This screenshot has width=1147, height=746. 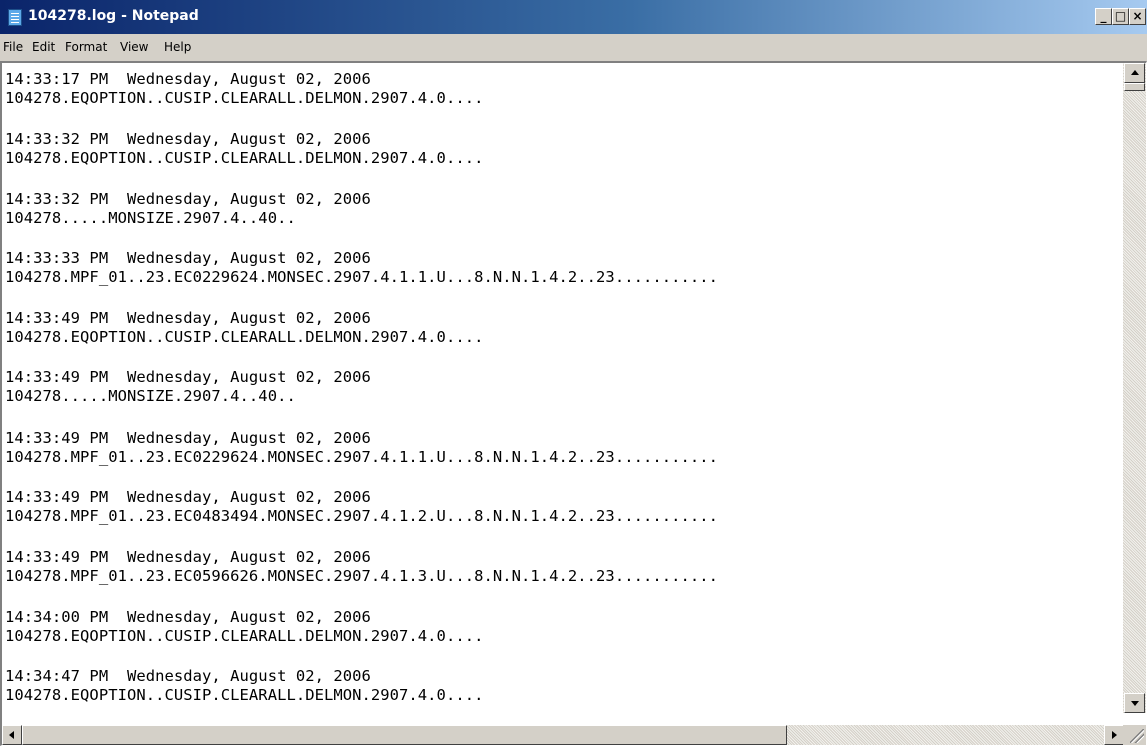 I want to click on scroll-left-button, so click(x=12, y=735).